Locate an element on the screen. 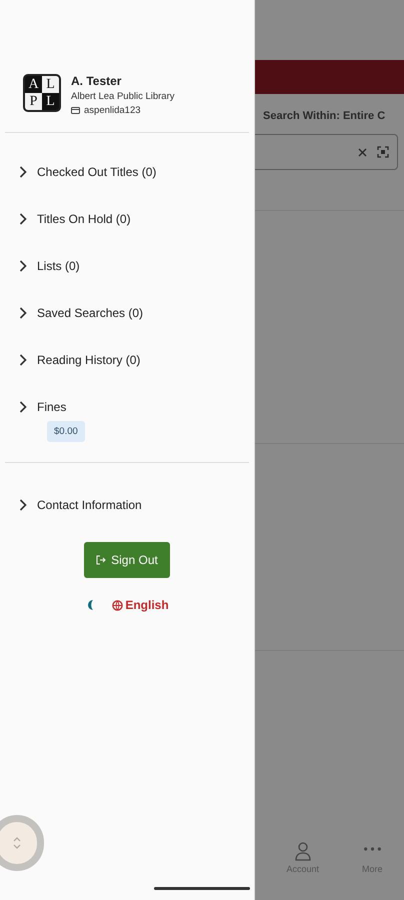 This screenshot has height=900, width=404. fines-amount: $0.00 is located at coordinates (66, 431).